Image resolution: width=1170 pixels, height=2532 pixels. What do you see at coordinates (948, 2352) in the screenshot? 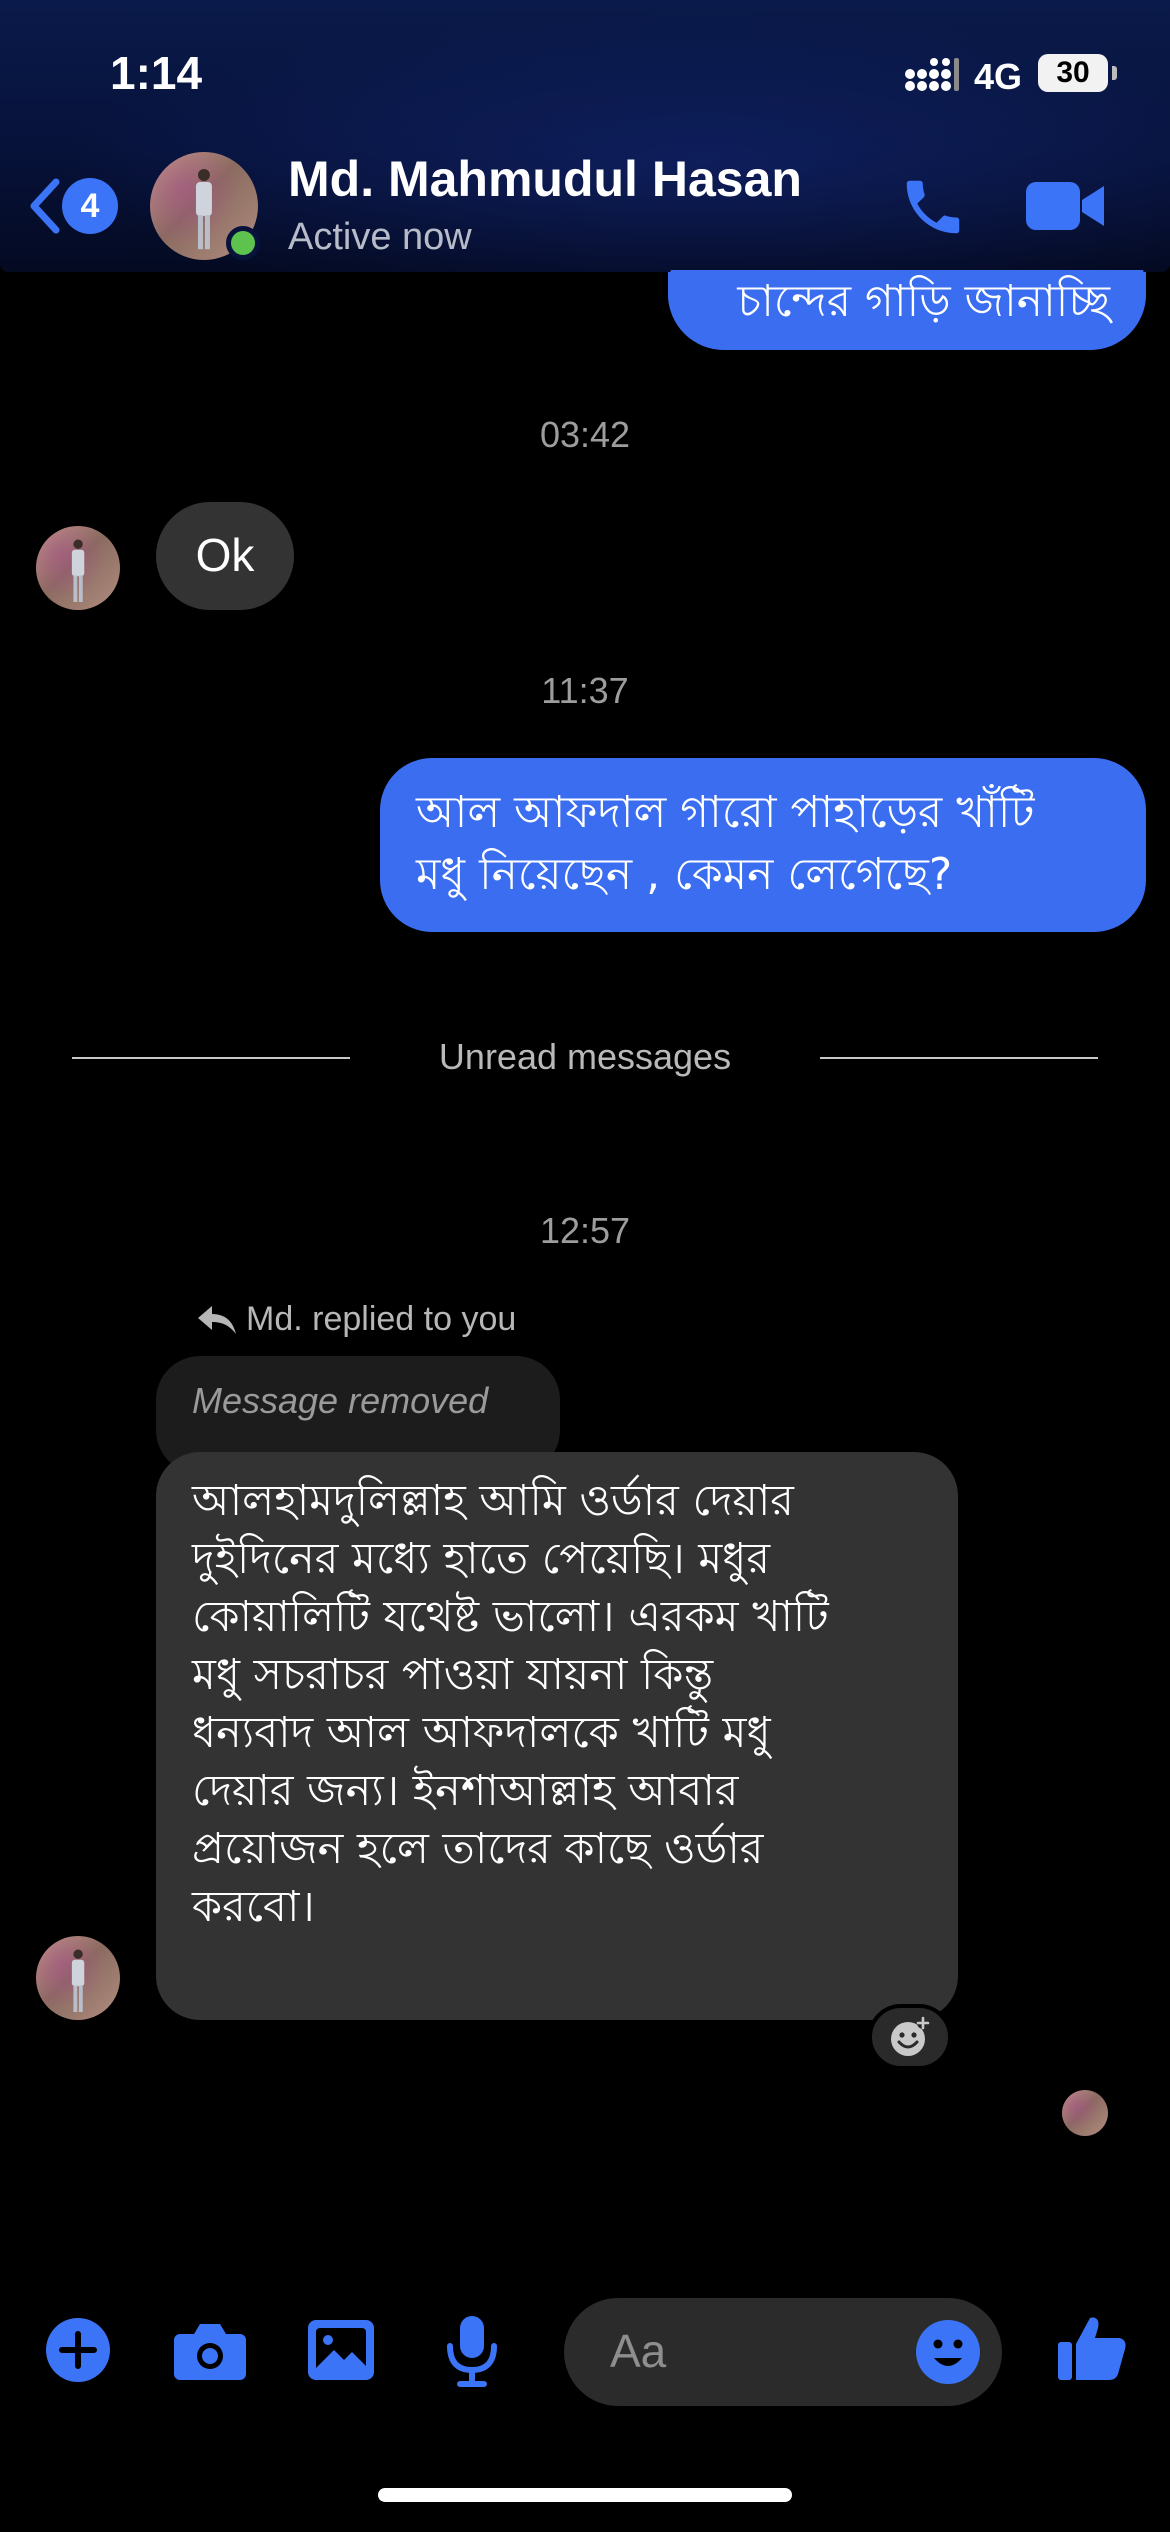
I see `smiley-icon` at bounding box center [948, 2352].